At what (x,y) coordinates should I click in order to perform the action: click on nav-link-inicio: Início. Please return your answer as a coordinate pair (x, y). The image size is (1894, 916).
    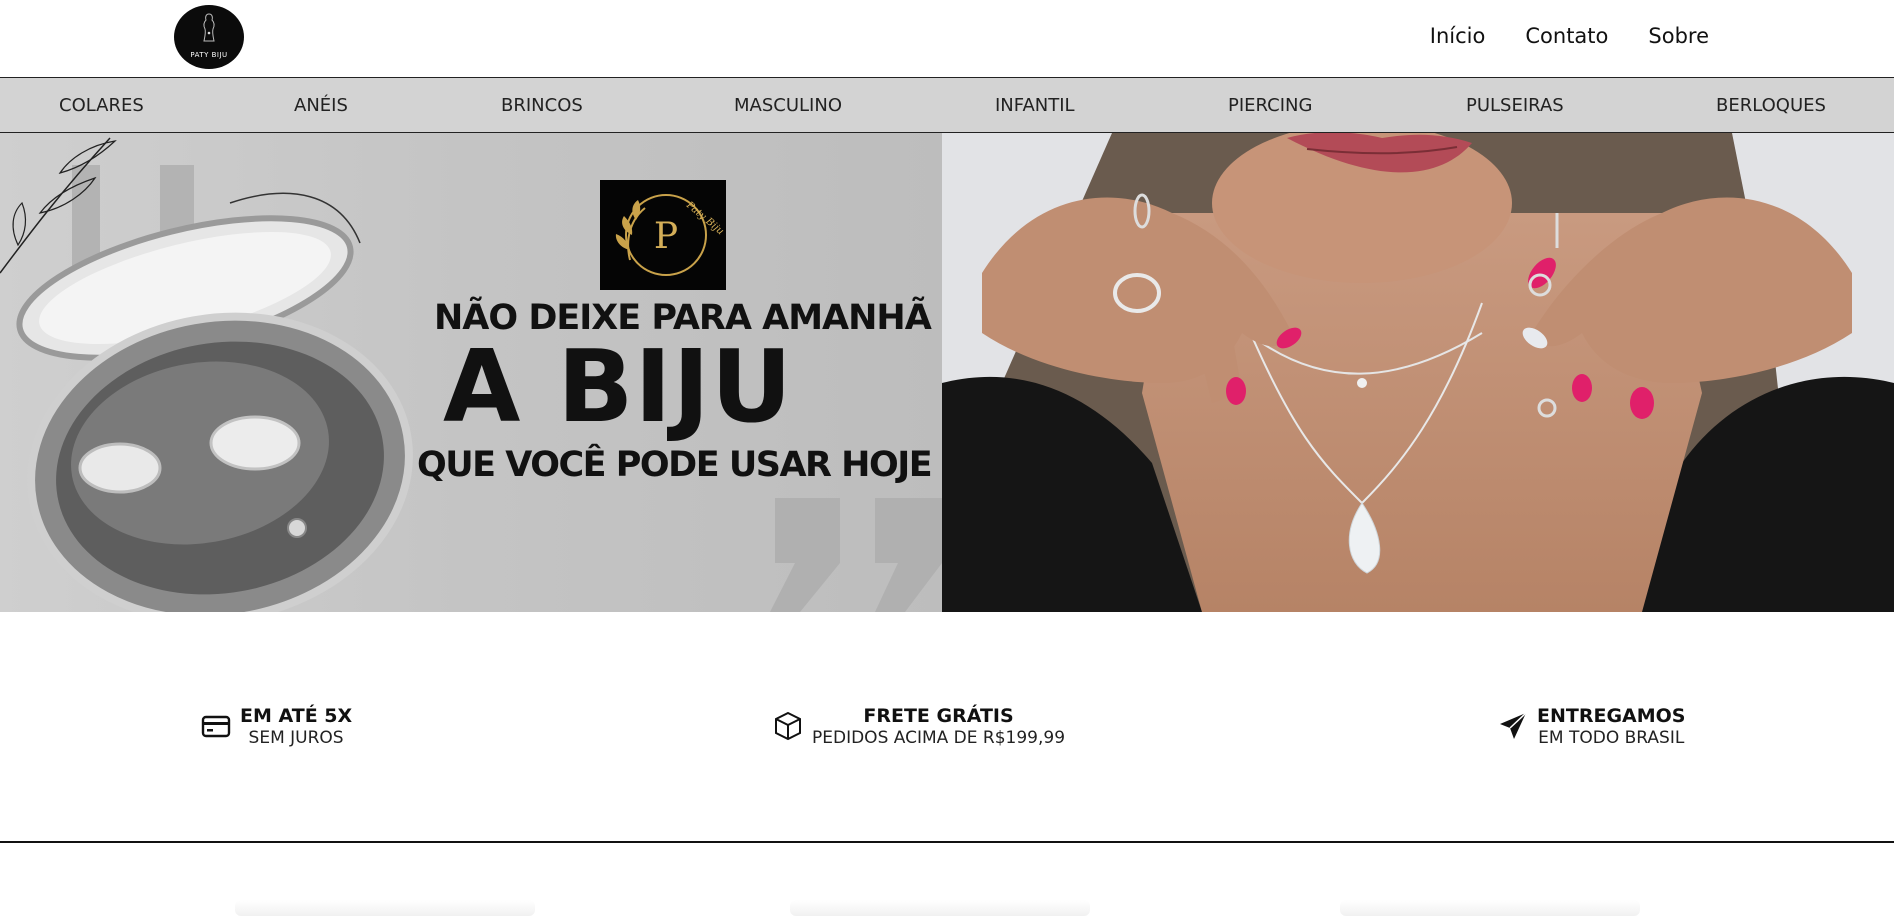
    Looking at the image, I should click on (1458, 36).